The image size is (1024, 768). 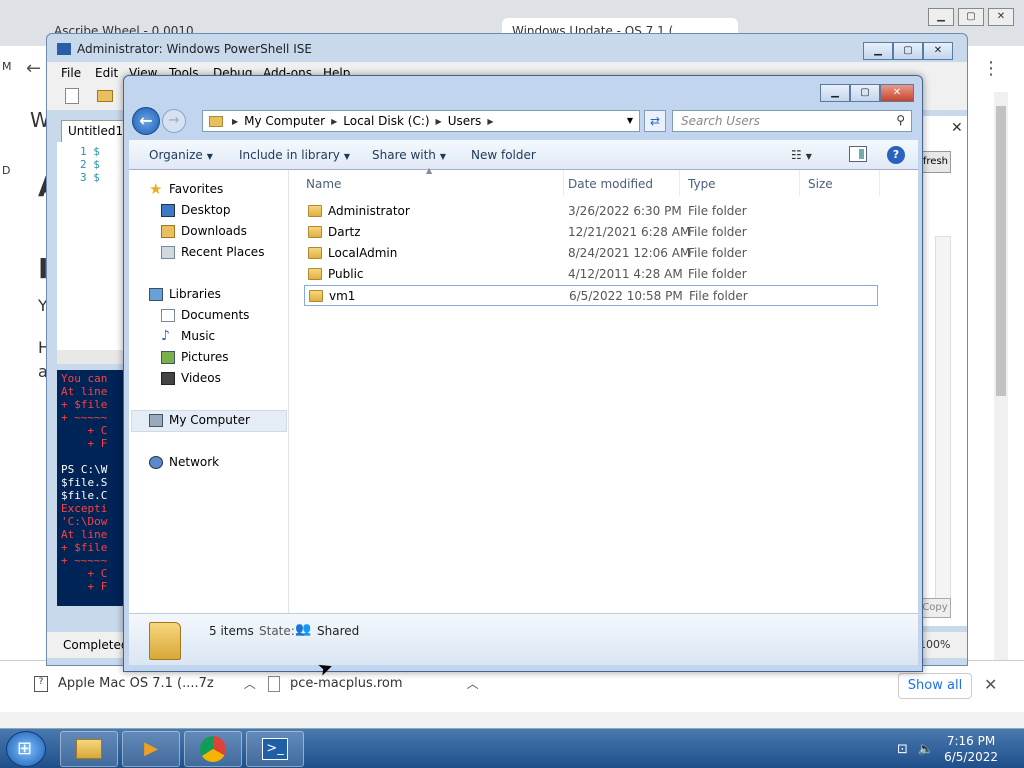 What do you see at coordinates (71, 73) in the screenshot?
I see `menu-file: File` at bounding box center [71, 73].